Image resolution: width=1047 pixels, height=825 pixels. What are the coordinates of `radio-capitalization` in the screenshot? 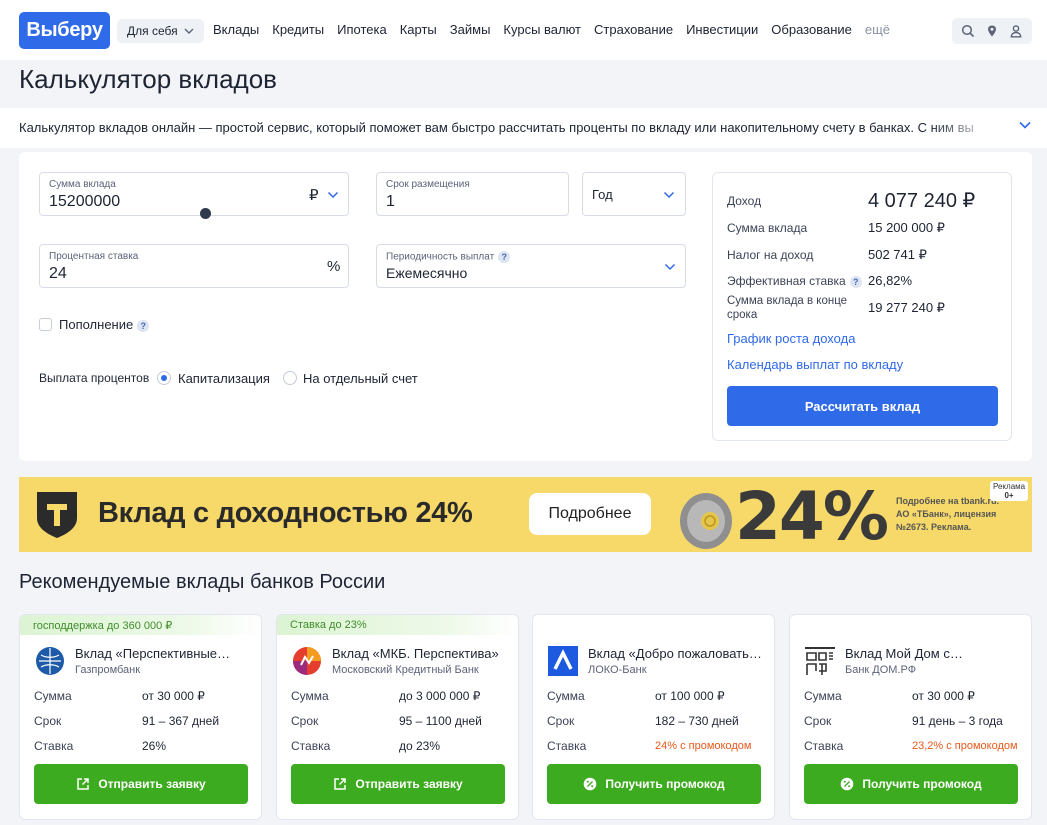 It's located at (164, 378).